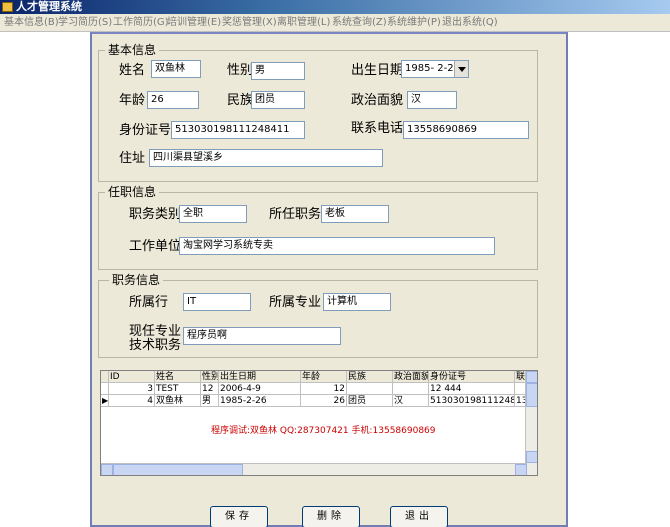 The height and width of the screenshot is (527, 670). Describe the element at coordinates (370, 401) in the screenshot. I see `cell-ethnic: 团员` at that location.